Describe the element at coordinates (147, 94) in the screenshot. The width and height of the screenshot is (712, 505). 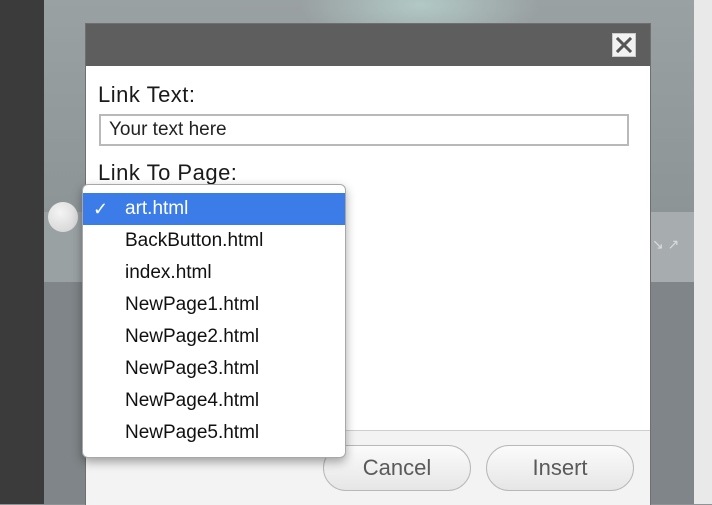
I see `link-text-label: Link Text:` at that location.